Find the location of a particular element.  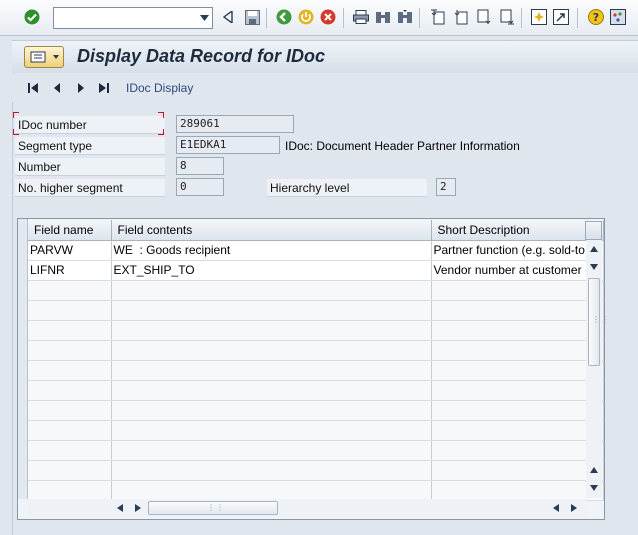

cancel-icon is located at coordinates (328, 17).